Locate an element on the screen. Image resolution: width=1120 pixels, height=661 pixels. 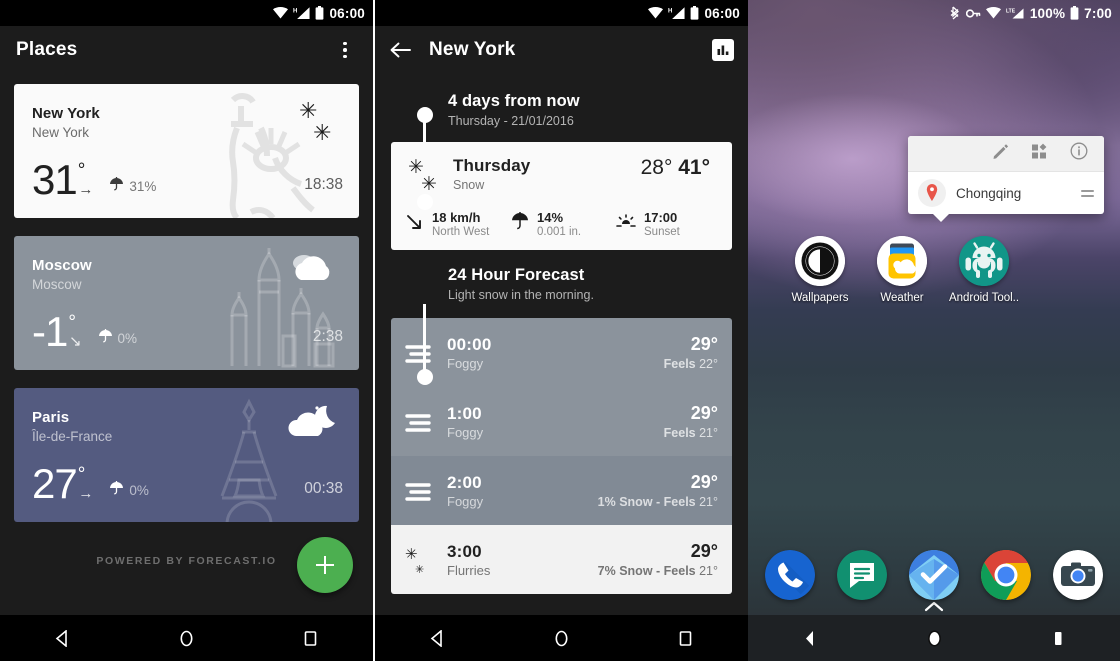
day-low-temp: 28° is located at coordinates (656, 167).